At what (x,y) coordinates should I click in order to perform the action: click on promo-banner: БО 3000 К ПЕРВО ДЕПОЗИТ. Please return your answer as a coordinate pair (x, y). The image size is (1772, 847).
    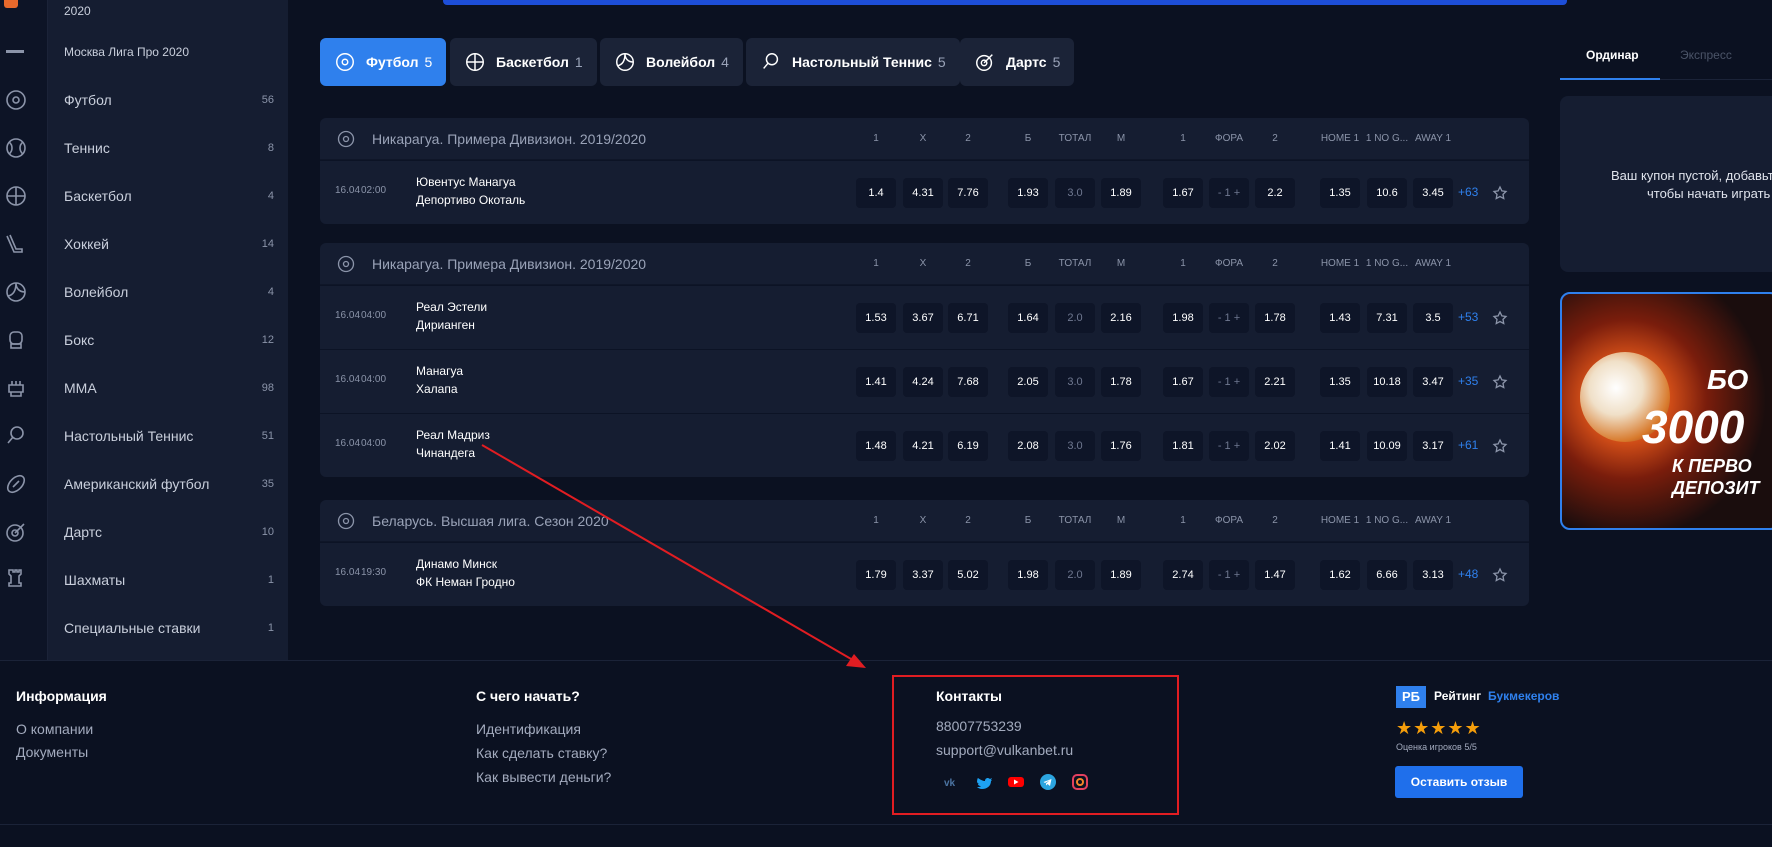
    Looking at the image, I should click on (1666, 411).